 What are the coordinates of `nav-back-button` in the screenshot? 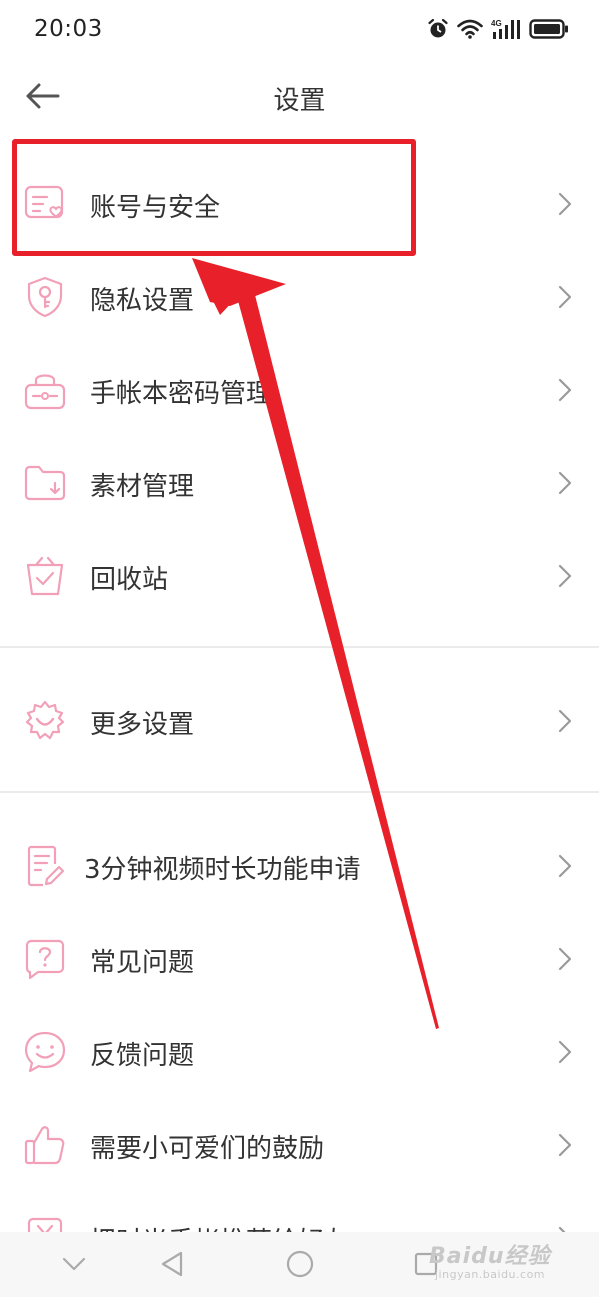 It's located at (172, 1264).